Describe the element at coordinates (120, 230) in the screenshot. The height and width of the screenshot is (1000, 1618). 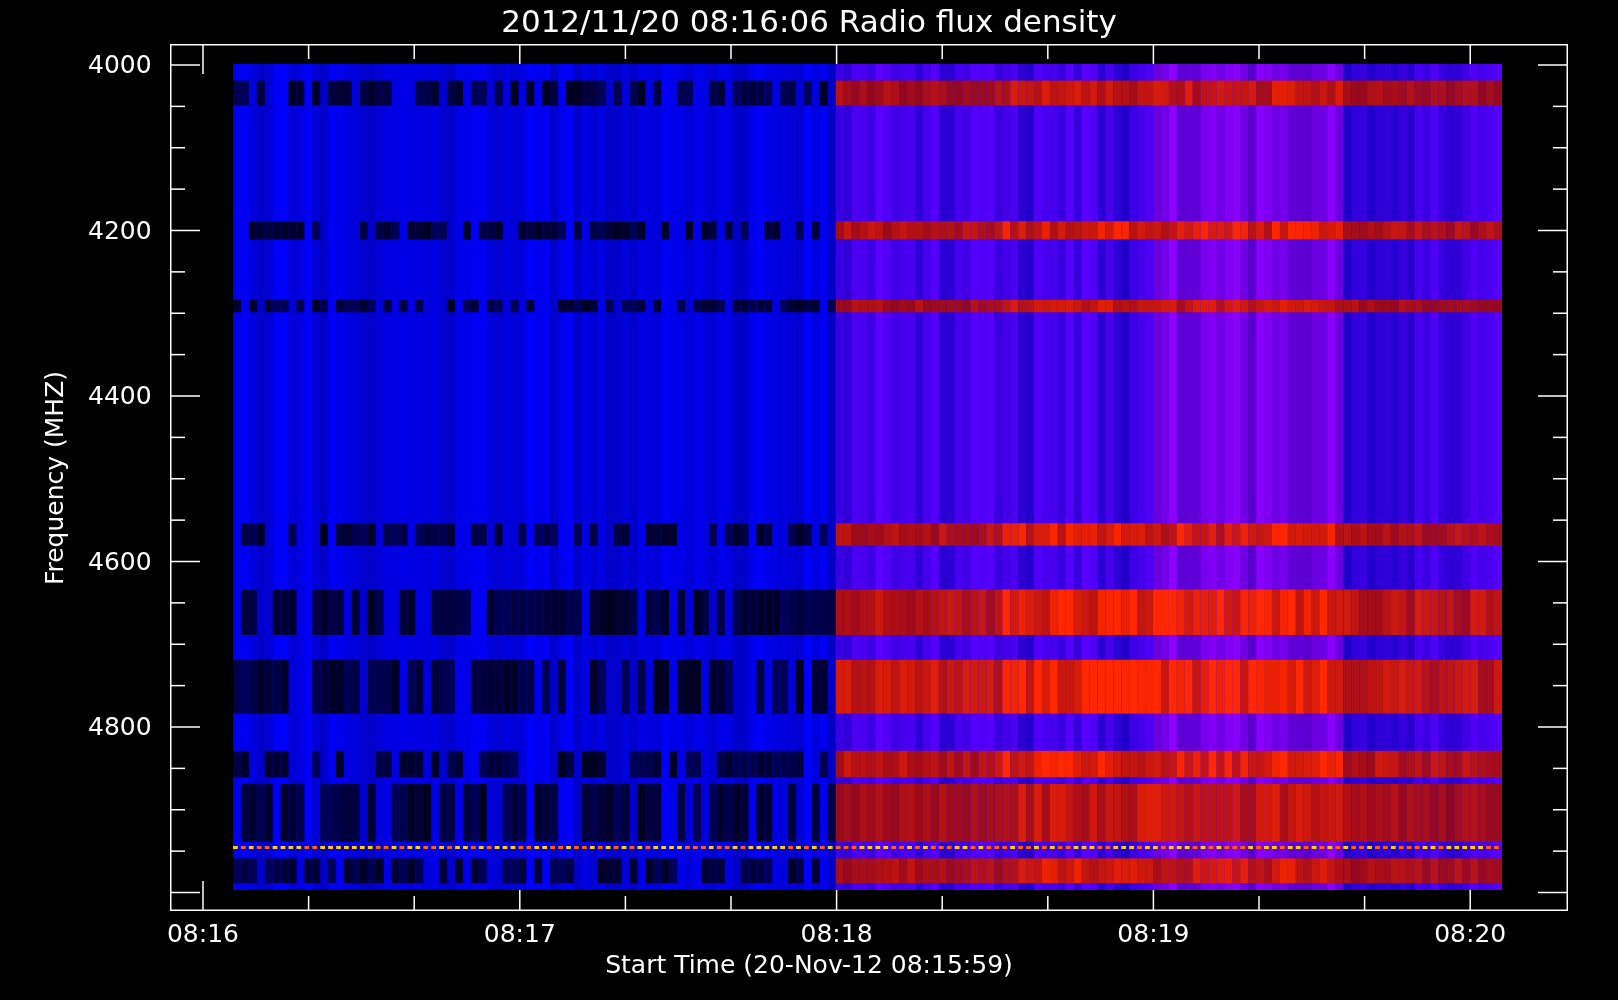
I see `y-tick-label: 4200` at that location.